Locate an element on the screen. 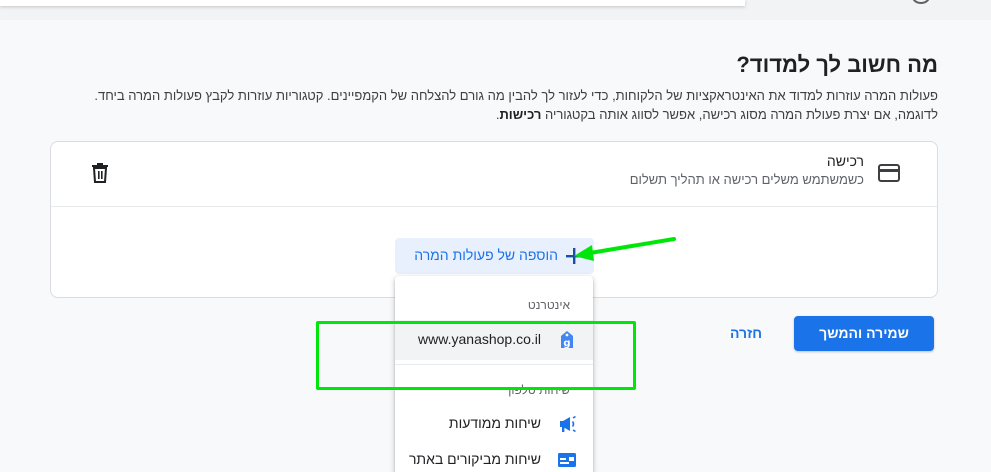  megaphone-icon is located at coordinates (568, 424).